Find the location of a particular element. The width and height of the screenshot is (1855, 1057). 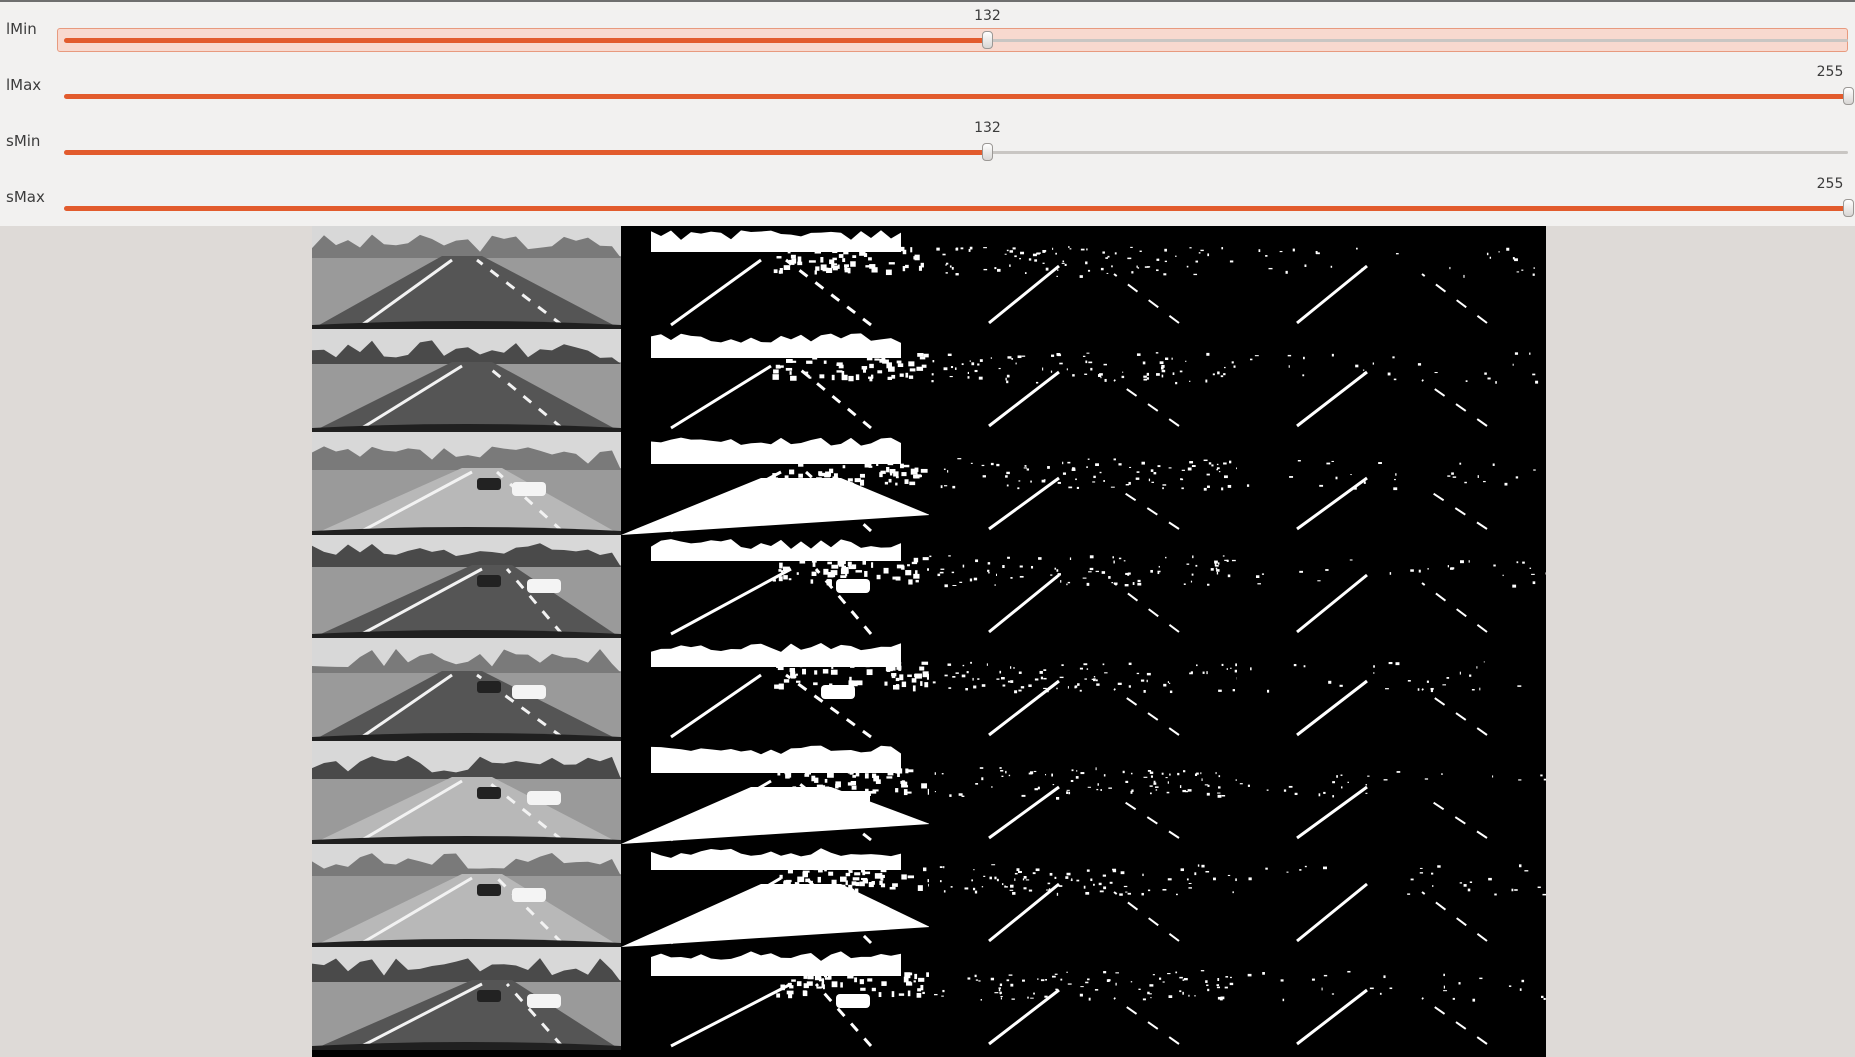

slider-row-lMax: lMax 255 is located at coordinates (927, 86).